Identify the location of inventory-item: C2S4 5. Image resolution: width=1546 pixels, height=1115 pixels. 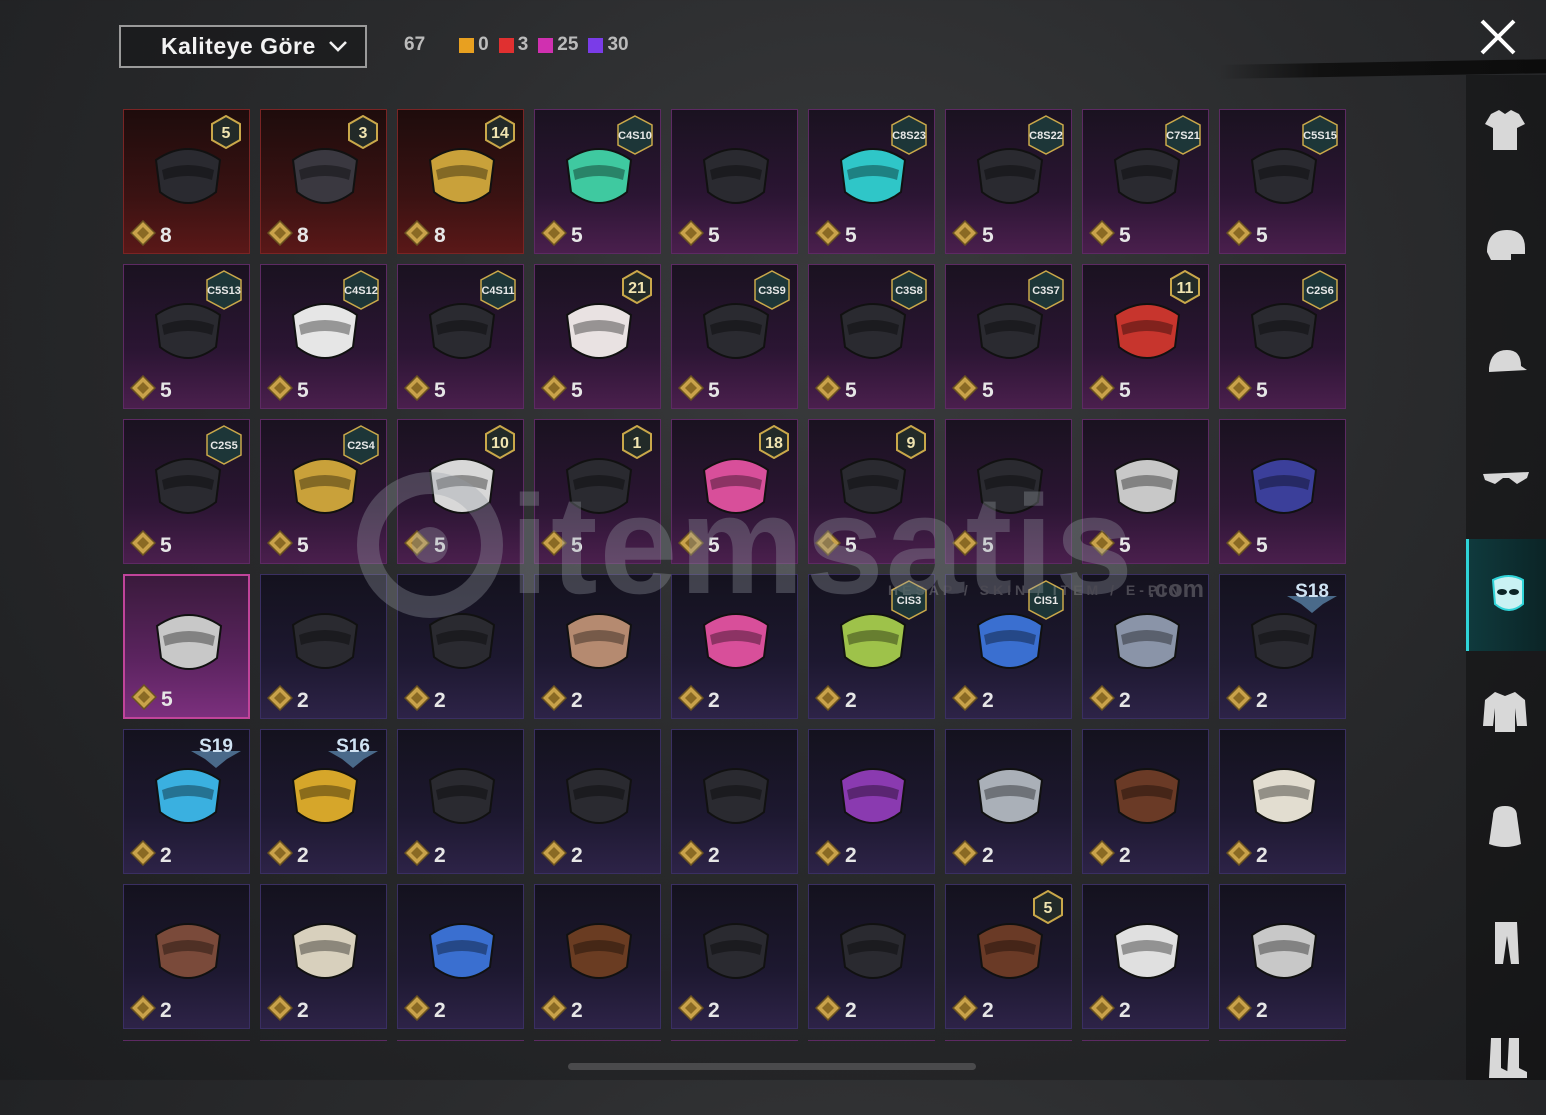
(323, 491).